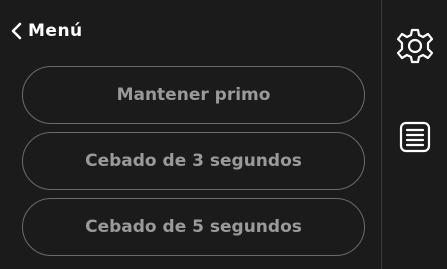 The image size is (447, 269). I want to click on chevron-left-icon, so click(17, 31).